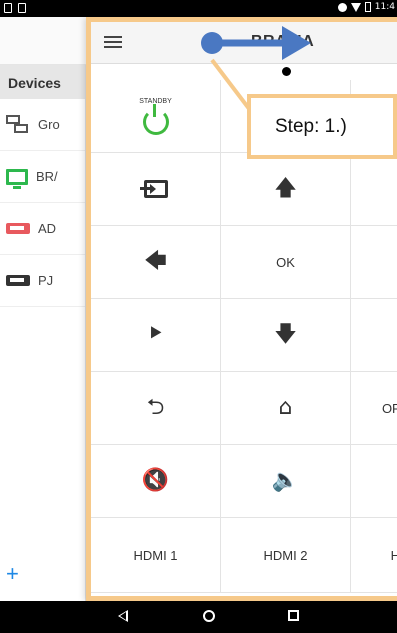 This screenshot has height=633, width=397. I want to click on down-button: 🡇, so click(286, 335).